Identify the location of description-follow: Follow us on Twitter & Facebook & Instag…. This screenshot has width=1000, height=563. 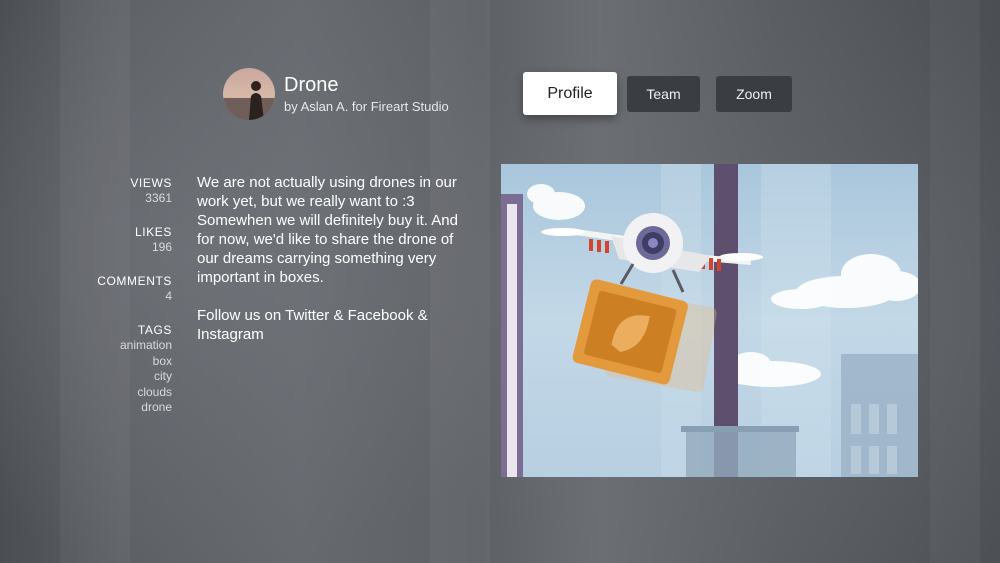
(312, 325).